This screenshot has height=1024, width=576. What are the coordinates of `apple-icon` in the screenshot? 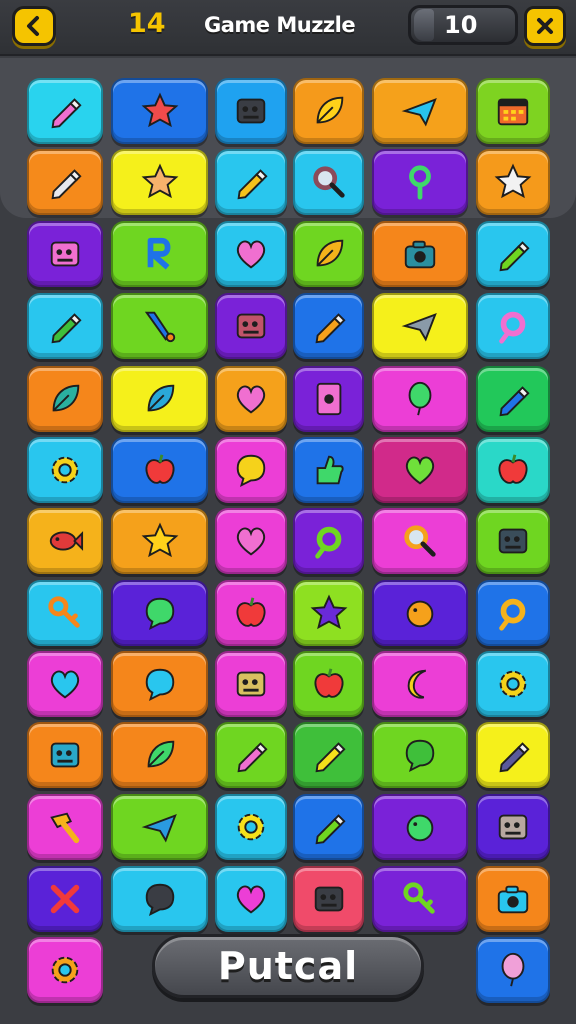 It's located at (513, 469).